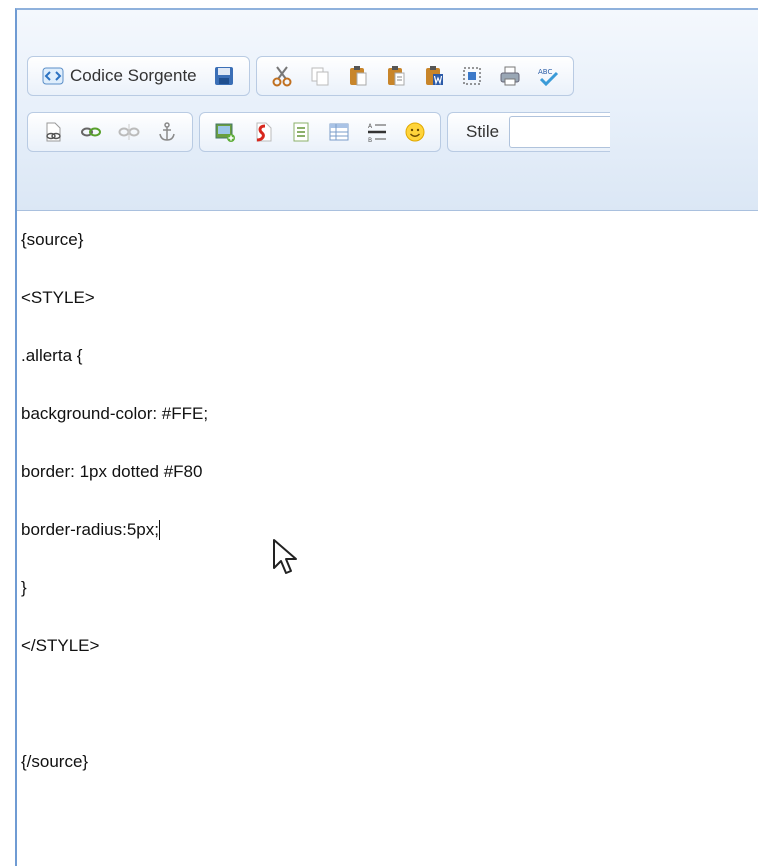  Describe the element at coordinates (133, 75) in the screenshot. I see `source-button-label: Codice Sorgente` at that location.